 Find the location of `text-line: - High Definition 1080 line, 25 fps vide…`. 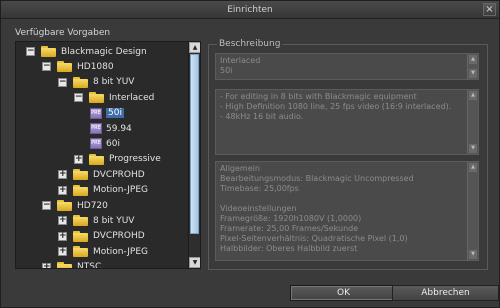

text-line: - High Definition 1080 line, 25 fps vide… is located at coordinates (336, 106).